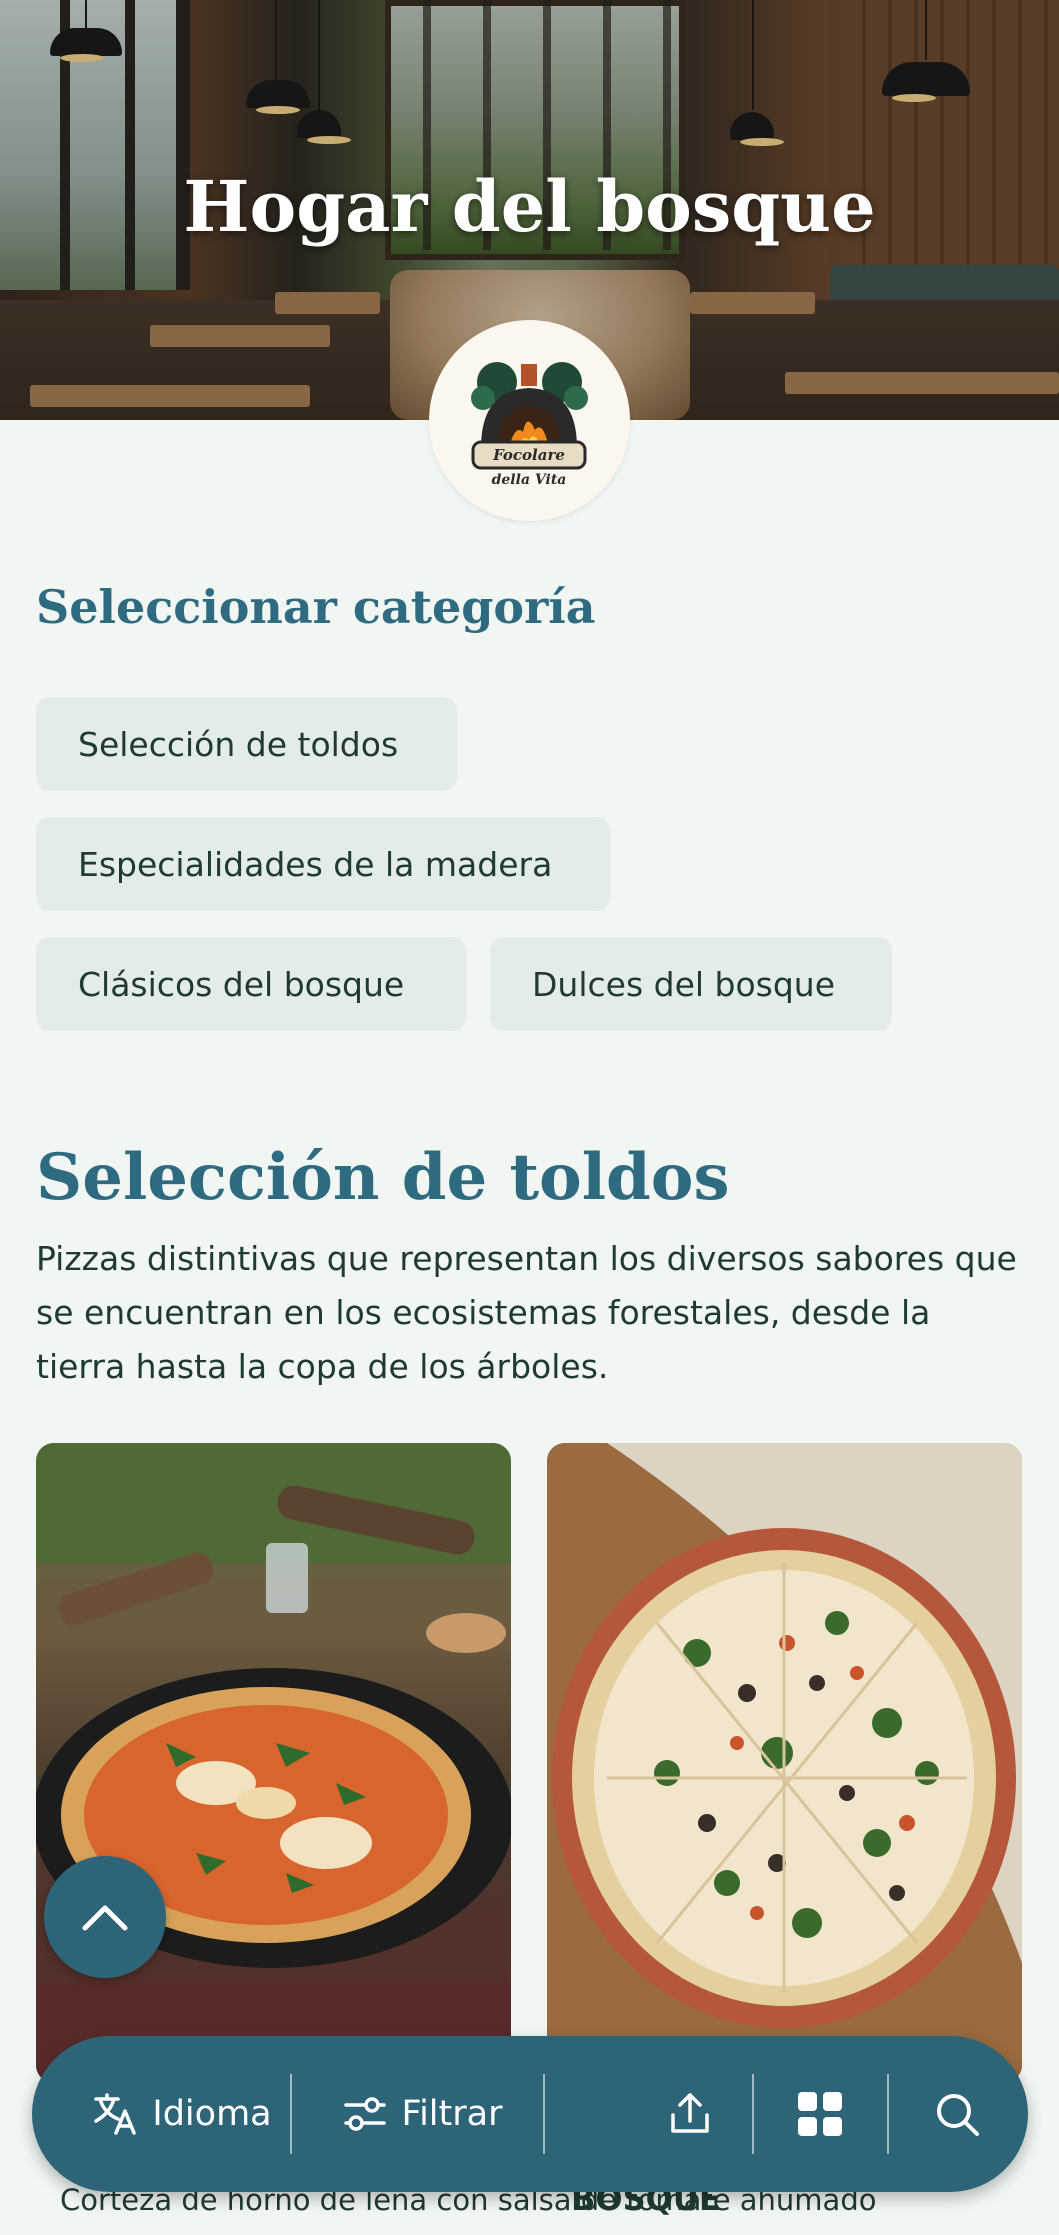  I want to click on search-button, so click(957, 2114).